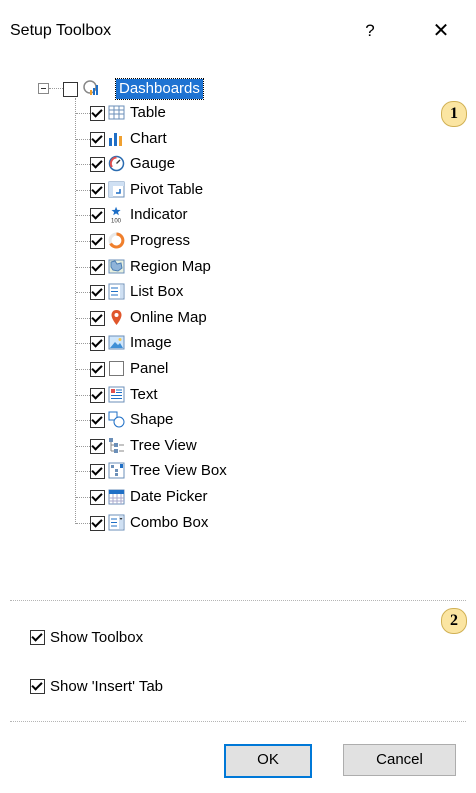 Image resolution: width=476 pixels, height=793 pixels. Describe the element at coordinates (70, 89) in the screenshot. I see `root-checkbox` at that location.